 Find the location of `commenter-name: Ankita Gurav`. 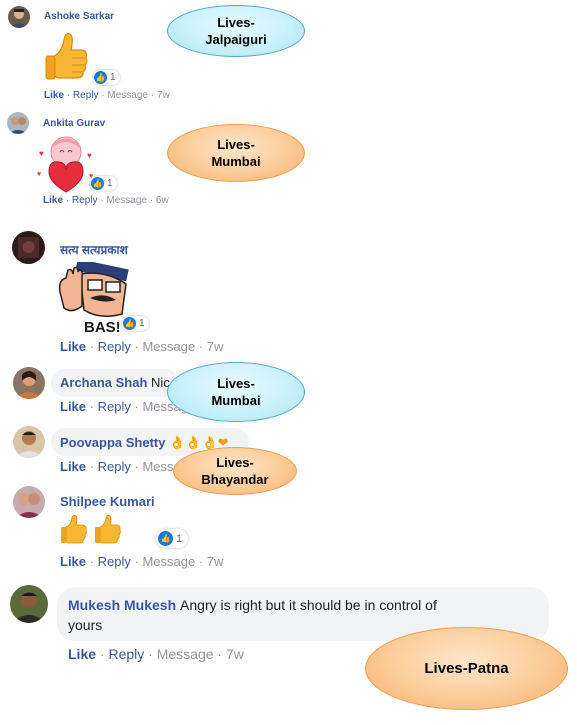

commenter-name: Ankita Gurav is located at coordinates (74, 123).